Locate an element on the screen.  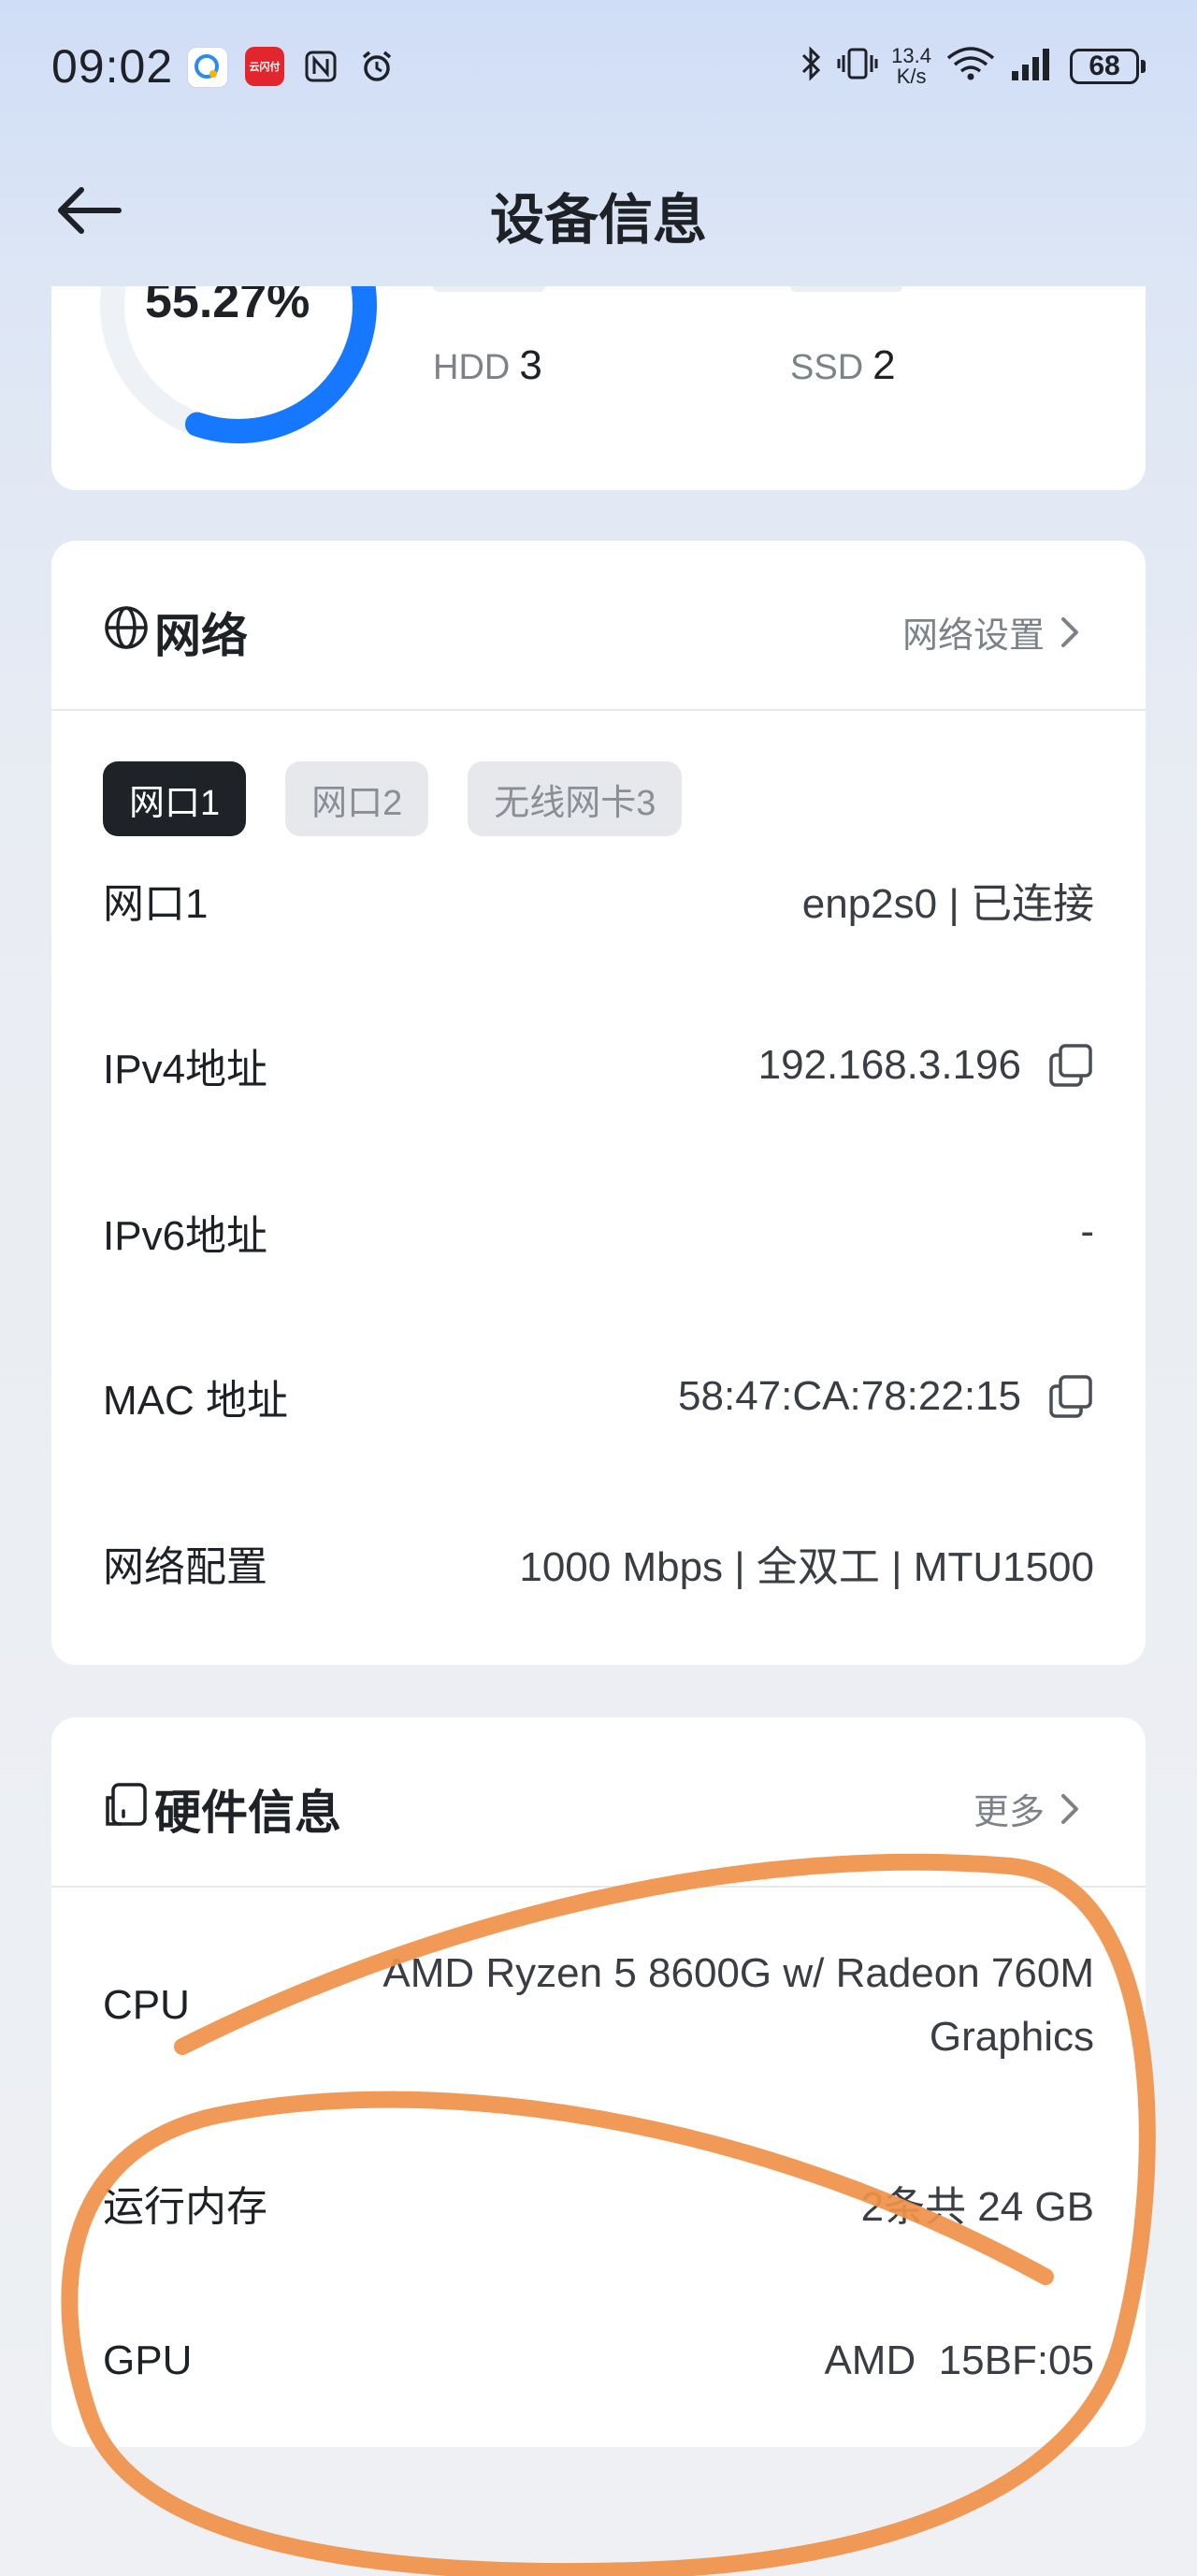
network-speed-unit: K/s is located at coordinates (911, 76).